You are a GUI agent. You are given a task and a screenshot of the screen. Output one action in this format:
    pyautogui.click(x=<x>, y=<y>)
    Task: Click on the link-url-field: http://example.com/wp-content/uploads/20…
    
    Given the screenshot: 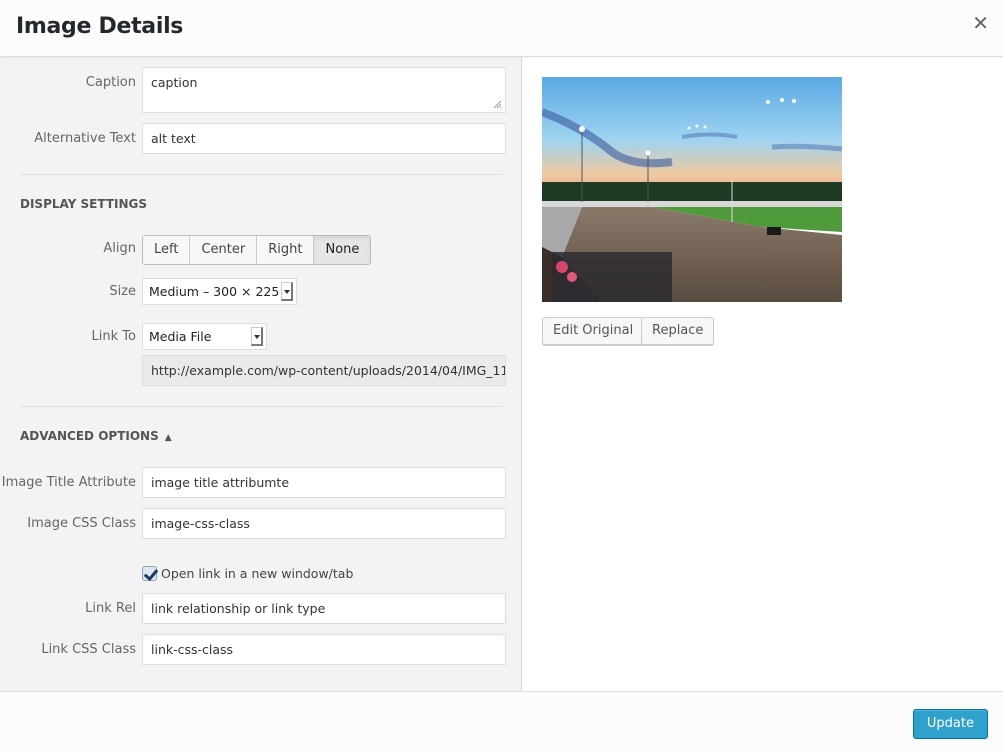 What is the action you would take?
    pyautogui.click(x=324, y=370)
    